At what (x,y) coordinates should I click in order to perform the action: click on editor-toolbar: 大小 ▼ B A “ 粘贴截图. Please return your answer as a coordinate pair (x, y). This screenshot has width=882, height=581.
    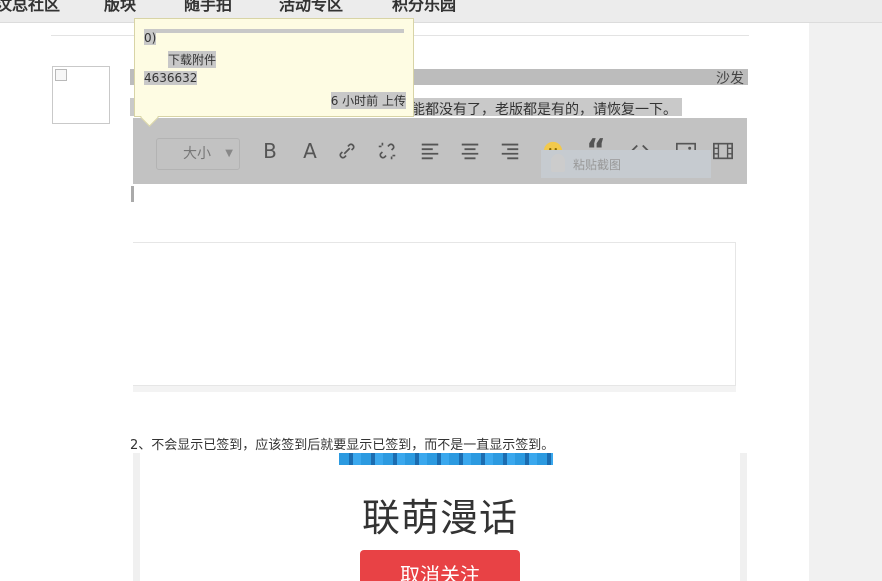
    Looking at the image, I should click on (440, 151).